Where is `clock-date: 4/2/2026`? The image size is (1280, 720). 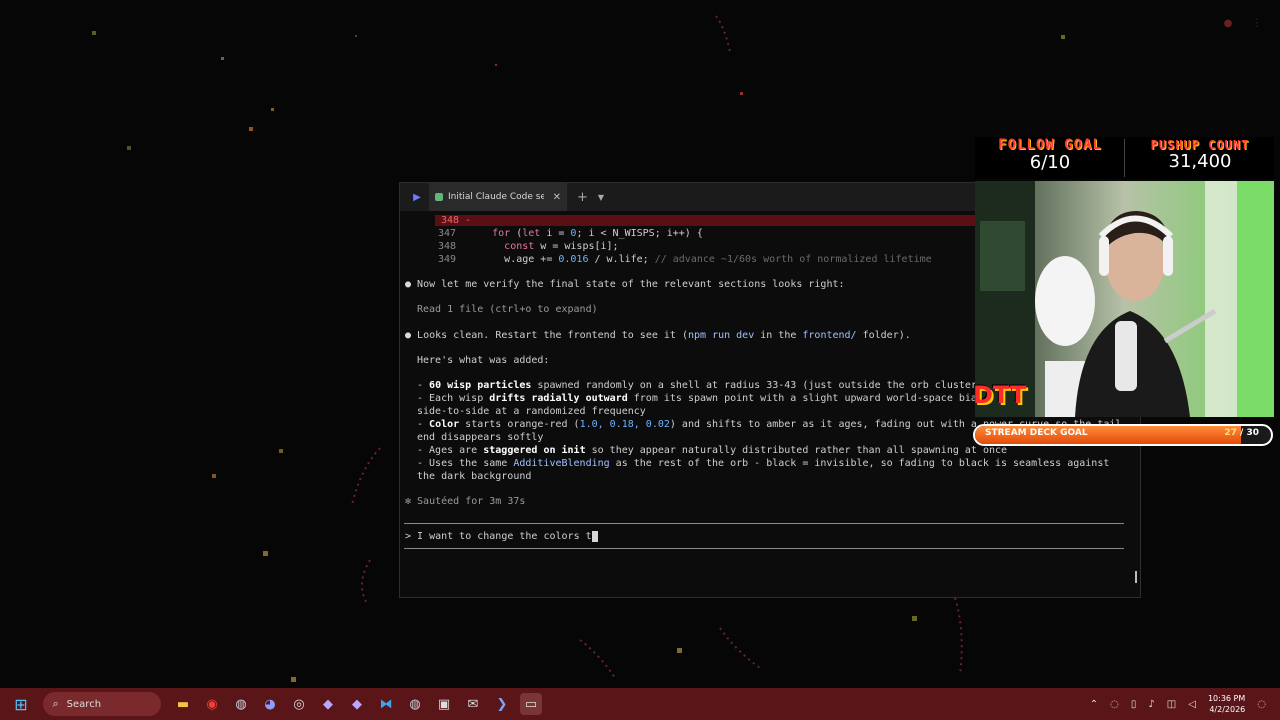
clock-date: 4/2/2026 is located at coordinates (1227, 709).